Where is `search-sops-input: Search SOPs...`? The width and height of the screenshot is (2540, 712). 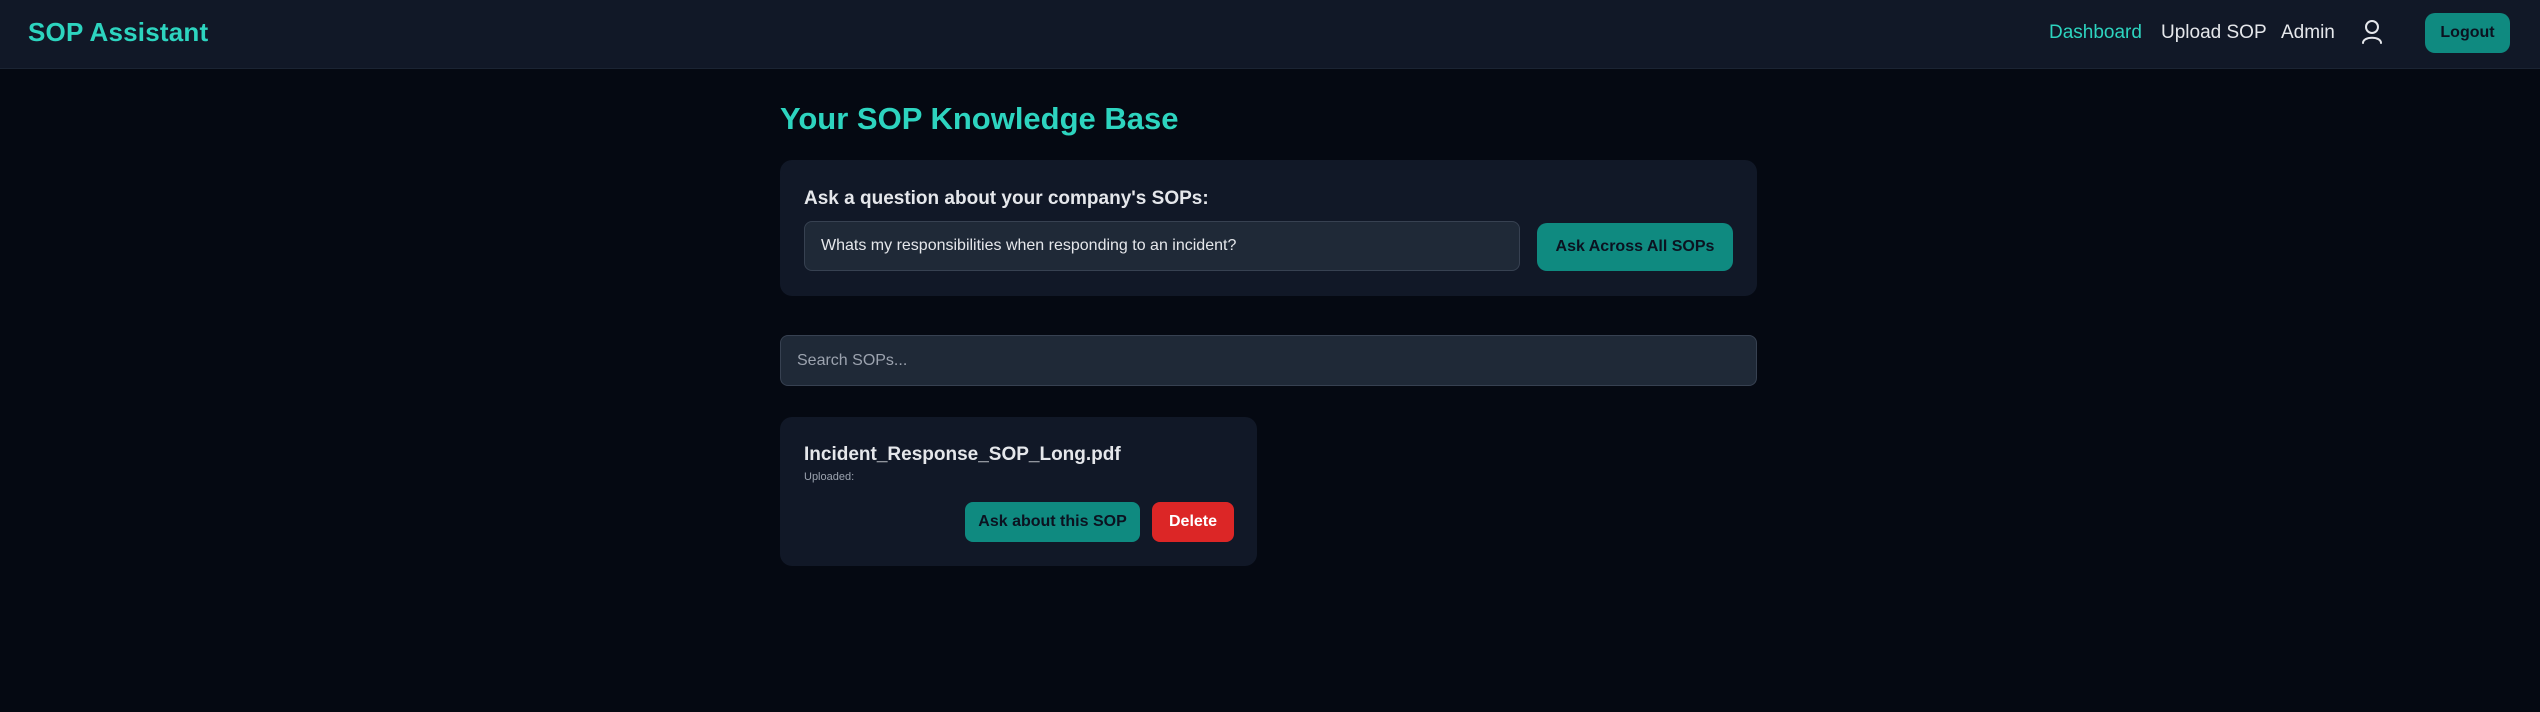 search-sops-input: Search SOPs... is located at coordinates (1268, 360).